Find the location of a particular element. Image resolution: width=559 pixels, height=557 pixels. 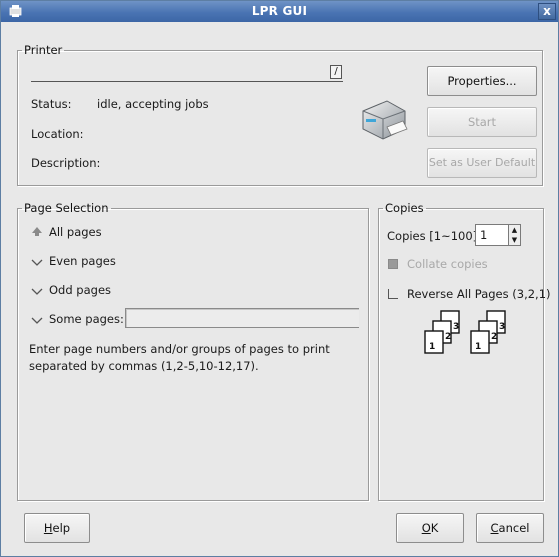

some-pages-input is located at coordinates (242, 318).